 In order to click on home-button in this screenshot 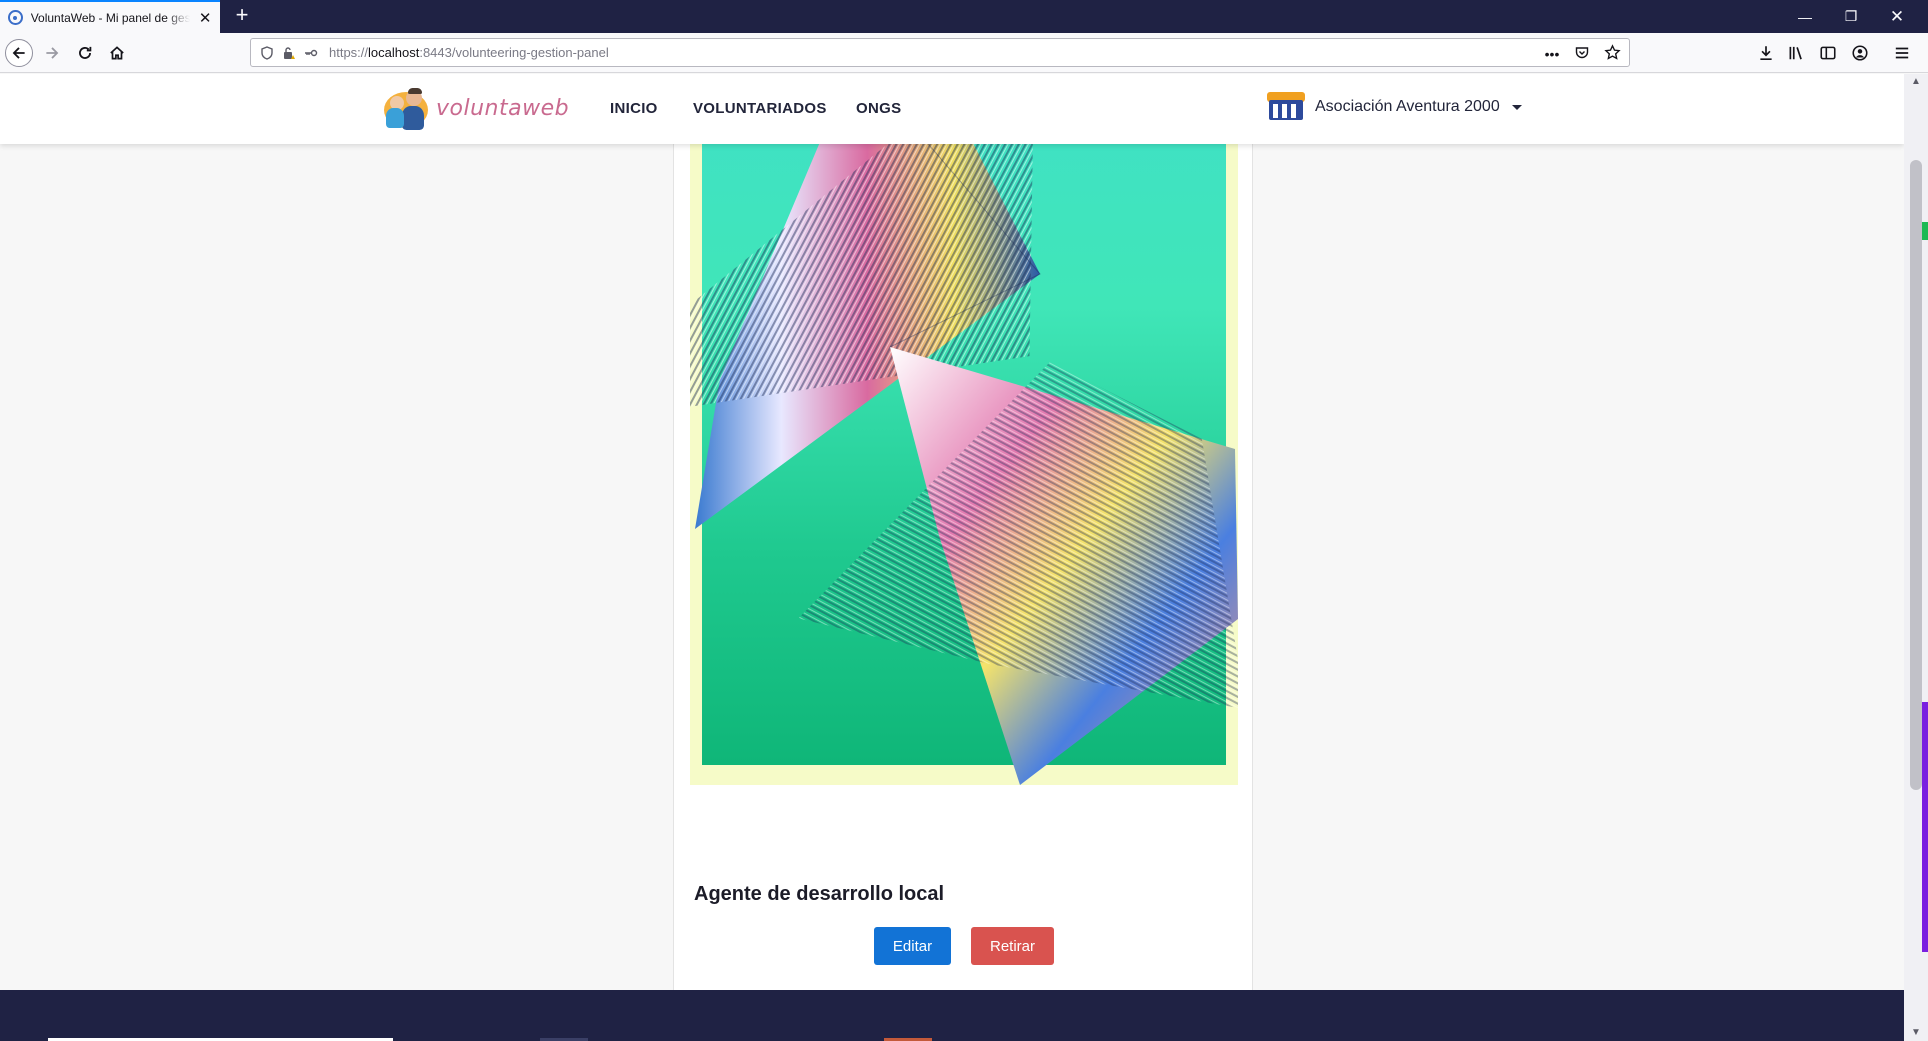, I will do `click(117, 53)`.